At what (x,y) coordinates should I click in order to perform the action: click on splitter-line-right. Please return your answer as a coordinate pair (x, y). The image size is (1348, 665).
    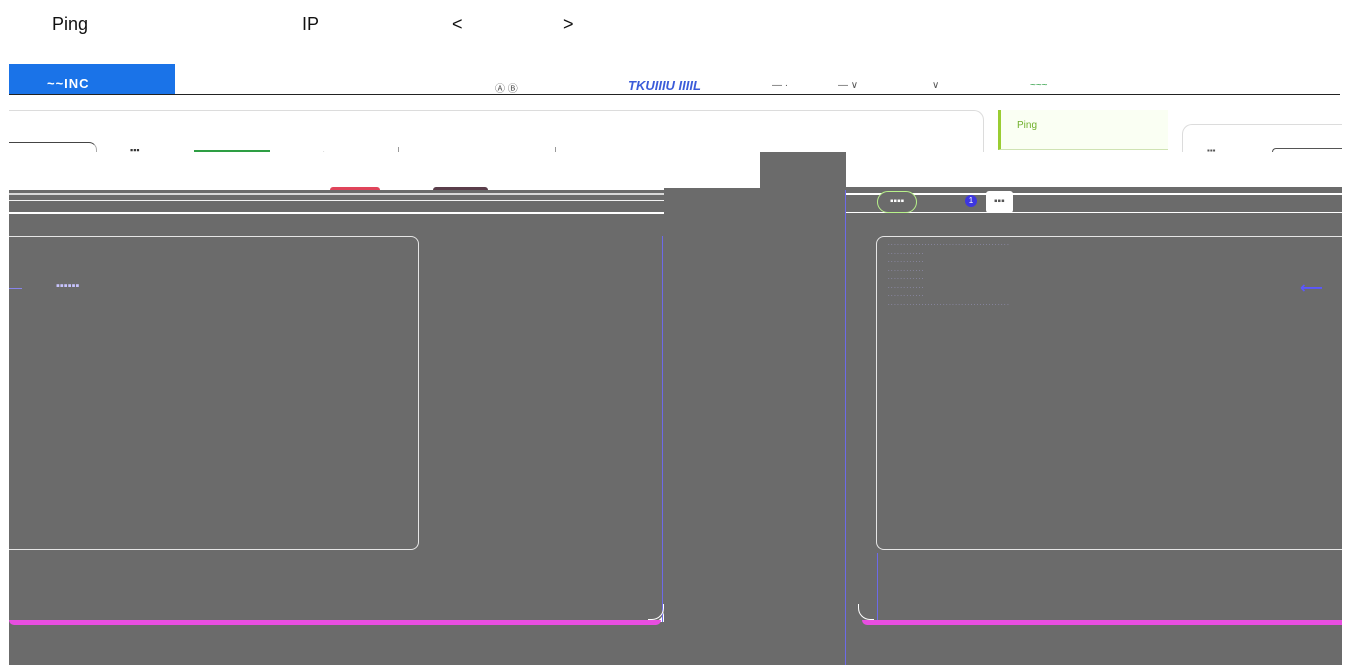
    Looking at the image, I should click on (845, 427).